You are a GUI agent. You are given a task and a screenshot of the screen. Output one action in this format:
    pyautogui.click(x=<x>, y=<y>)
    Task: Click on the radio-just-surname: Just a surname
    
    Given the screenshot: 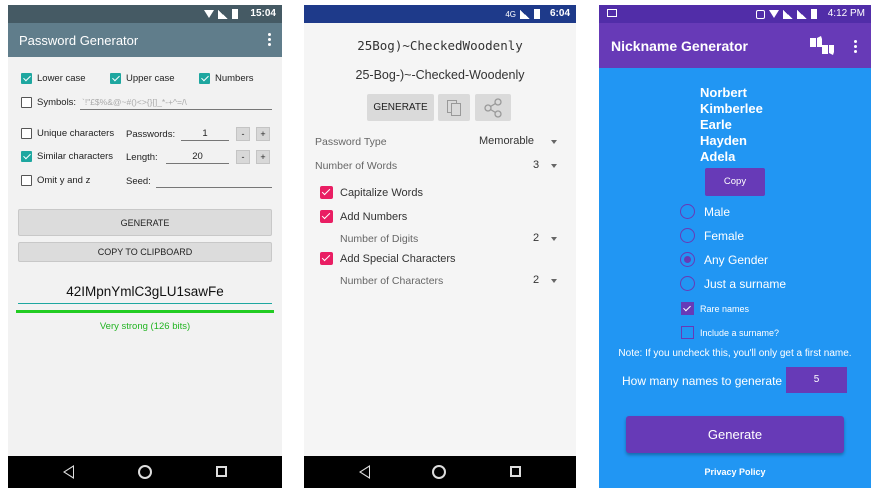 What is the action you would take?
    pyautogui.click(x=733, y=283)
    